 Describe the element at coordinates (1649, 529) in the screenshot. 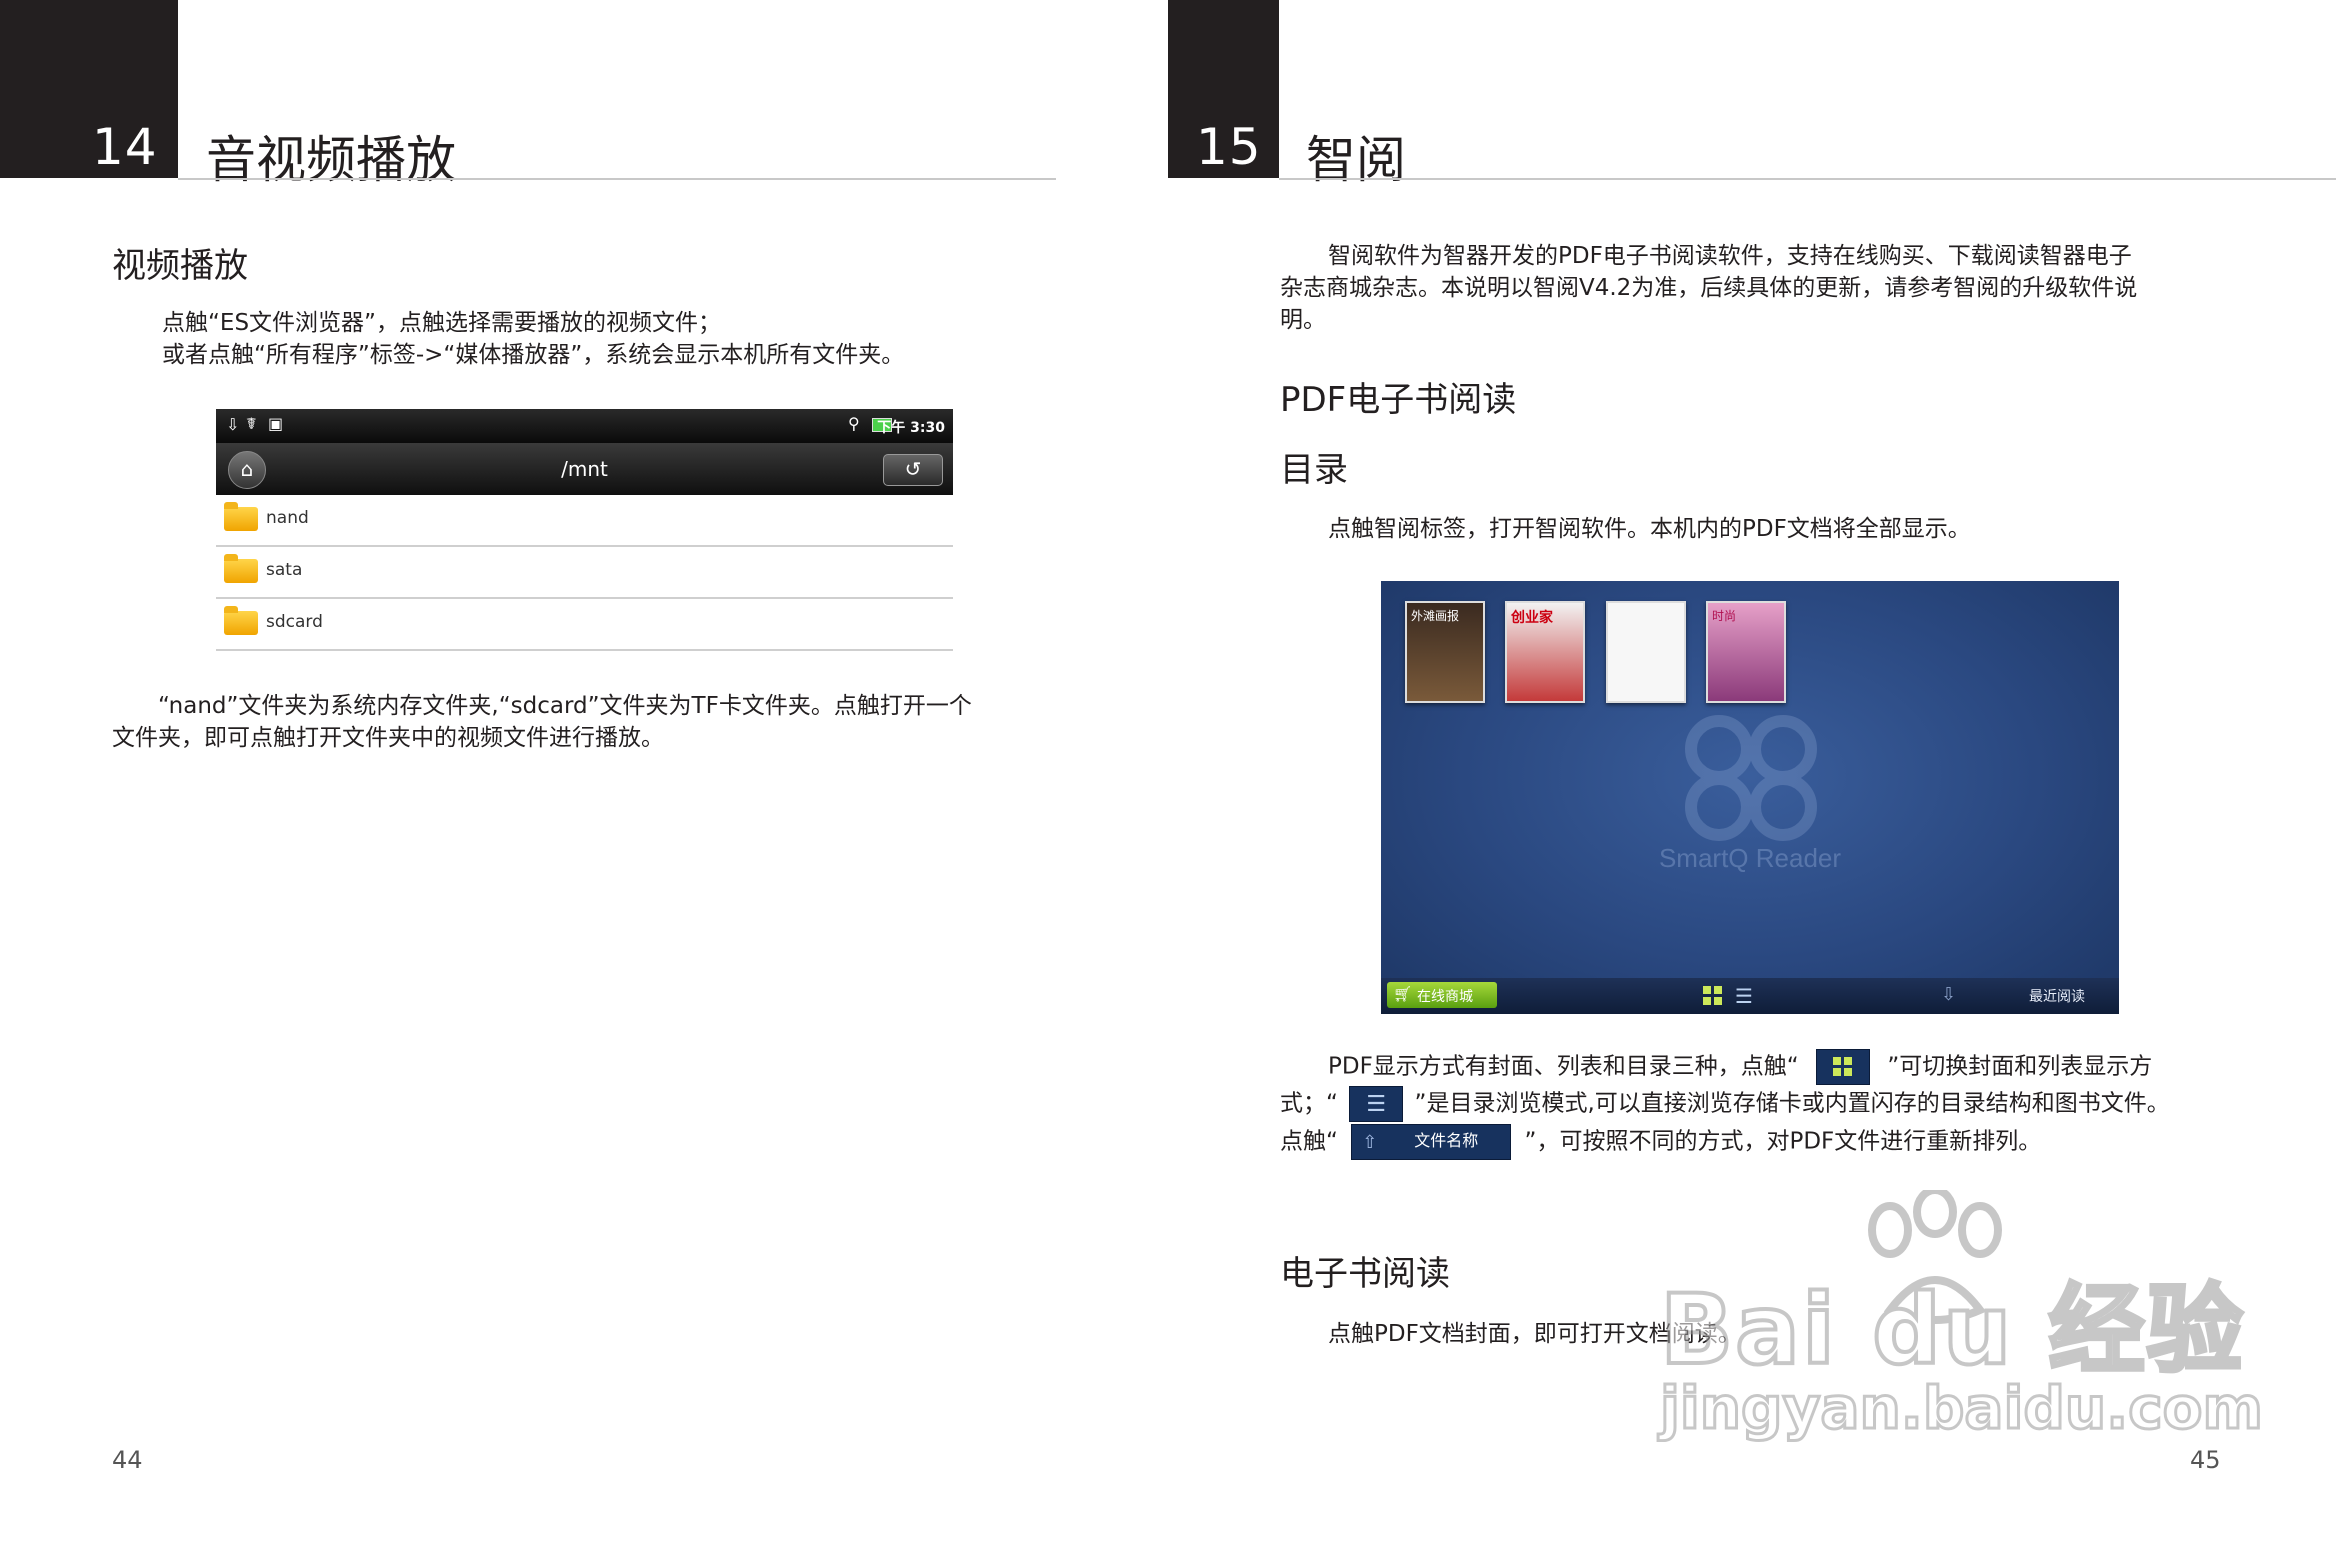

I see `para-catalog: 点触智阅标签，打开智阅软件。本机内的PDF文档将全部显示。` at that location.